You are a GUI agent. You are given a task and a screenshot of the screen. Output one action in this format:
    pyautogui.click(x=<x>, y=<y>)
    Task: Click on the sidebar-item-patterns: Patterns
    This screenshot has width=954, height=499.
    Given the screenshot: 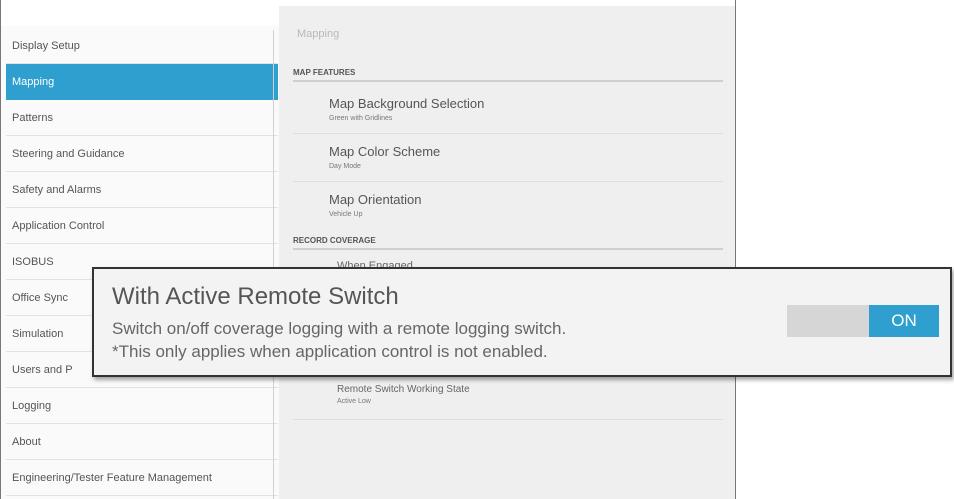 What is the action you would take?
    pyautogui.click(x=142, y=118)
    